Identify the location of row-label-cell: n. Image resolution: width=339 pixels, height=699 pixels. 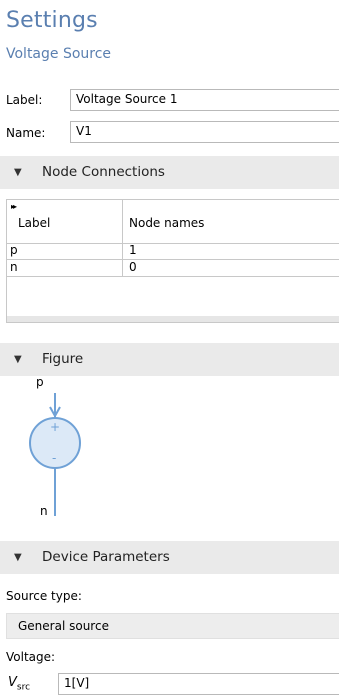
(65, 268).